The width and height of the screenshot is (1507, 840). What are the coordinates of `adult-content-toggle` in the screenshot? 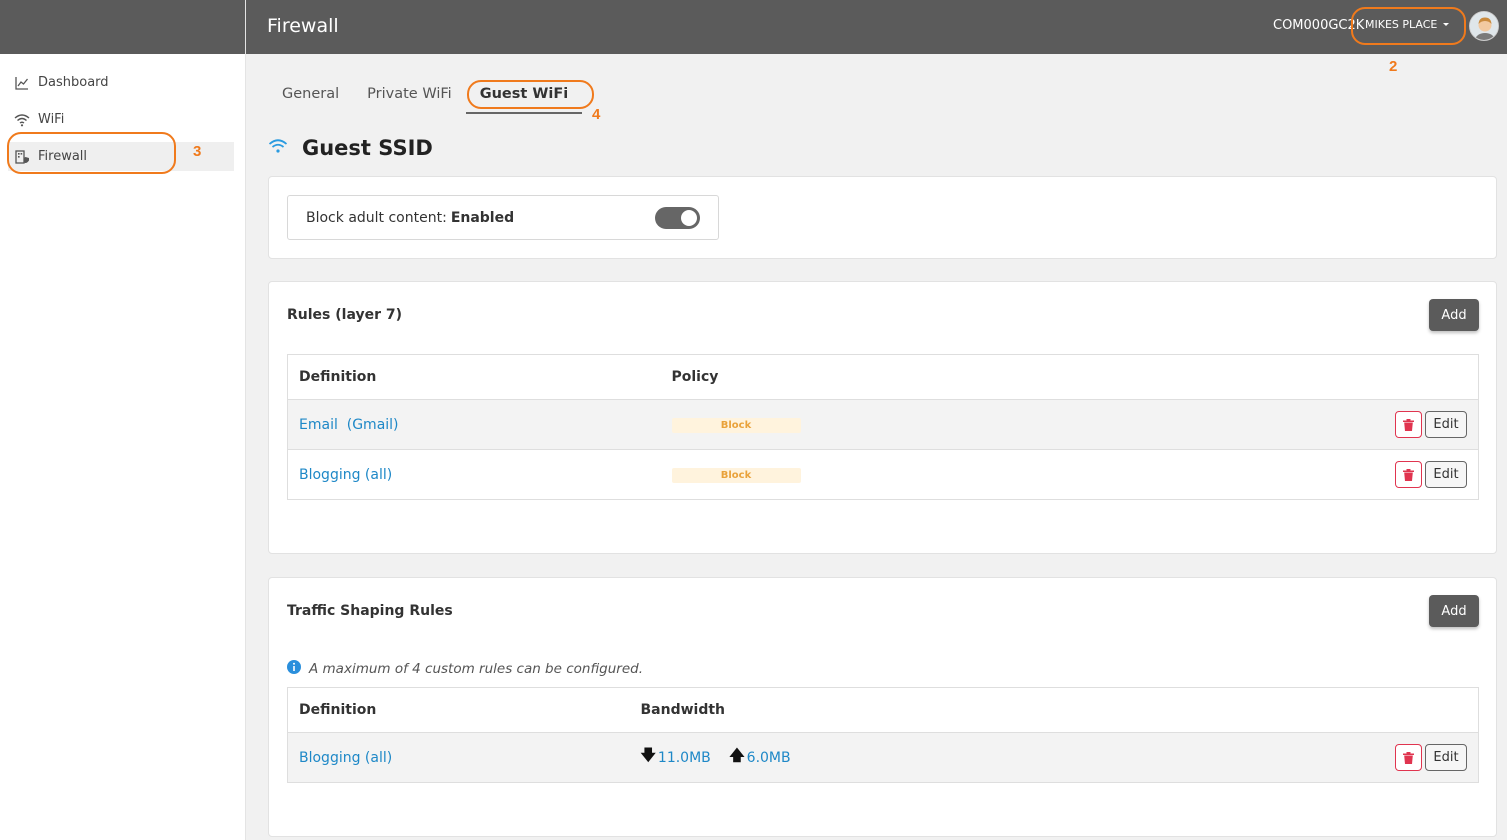 It's located at (677, 218).